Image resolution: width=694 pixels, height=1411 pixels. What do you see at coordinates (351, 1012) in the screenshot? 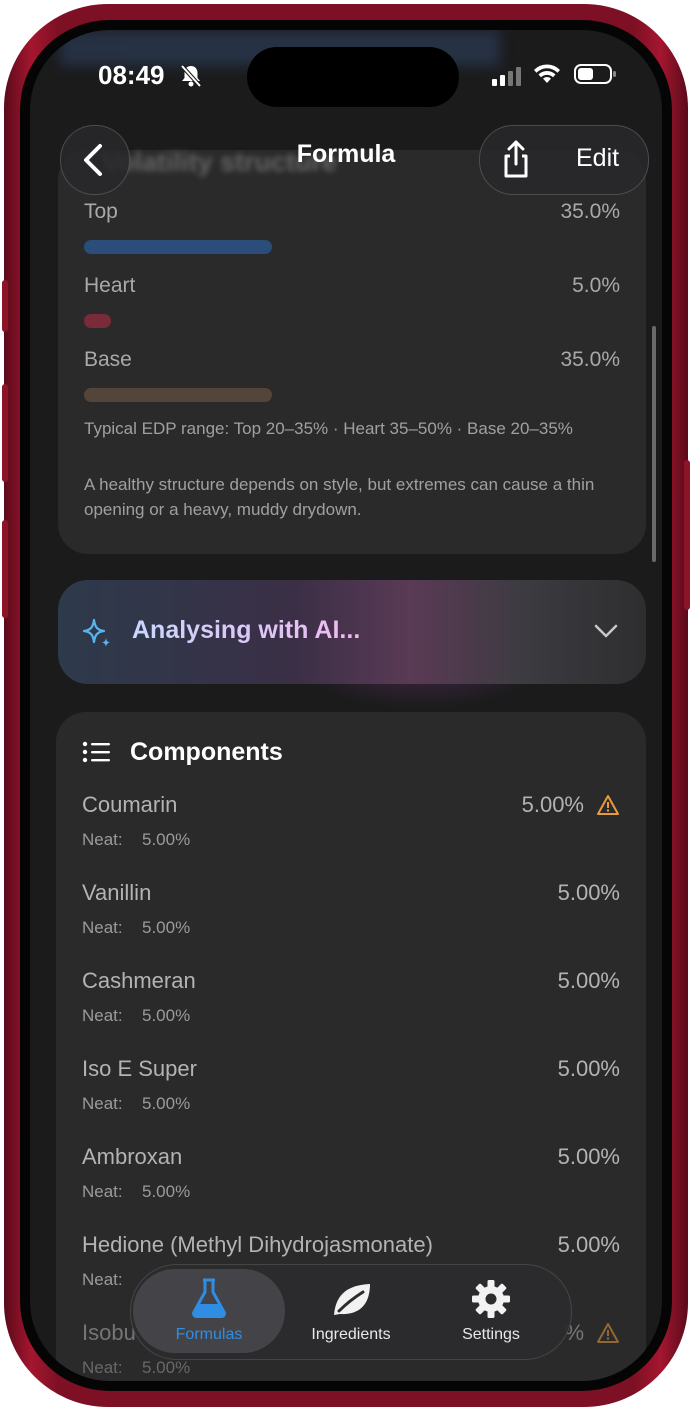
I see `component-row: Cashmeran 5.00% Neat: 5.00%` at bounding box center [351, 1012].